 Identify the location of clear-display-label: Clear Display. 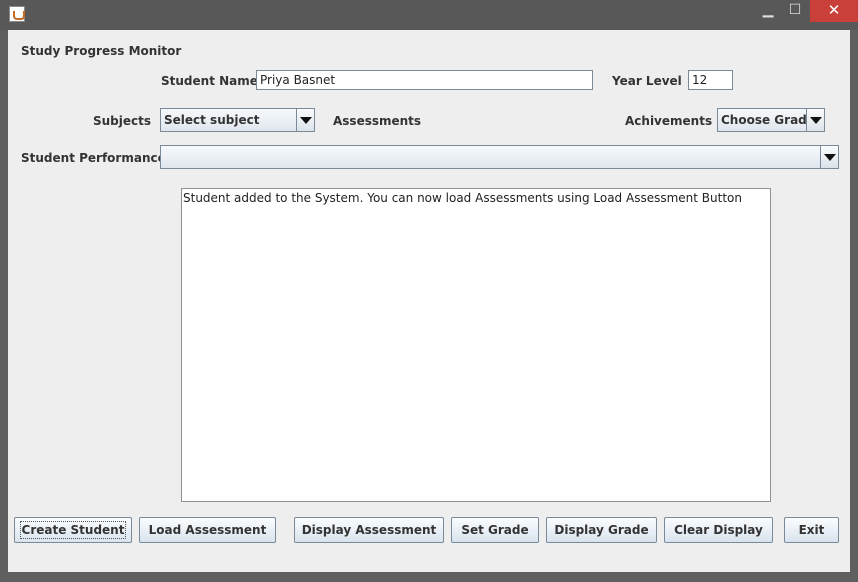
(718, 530).